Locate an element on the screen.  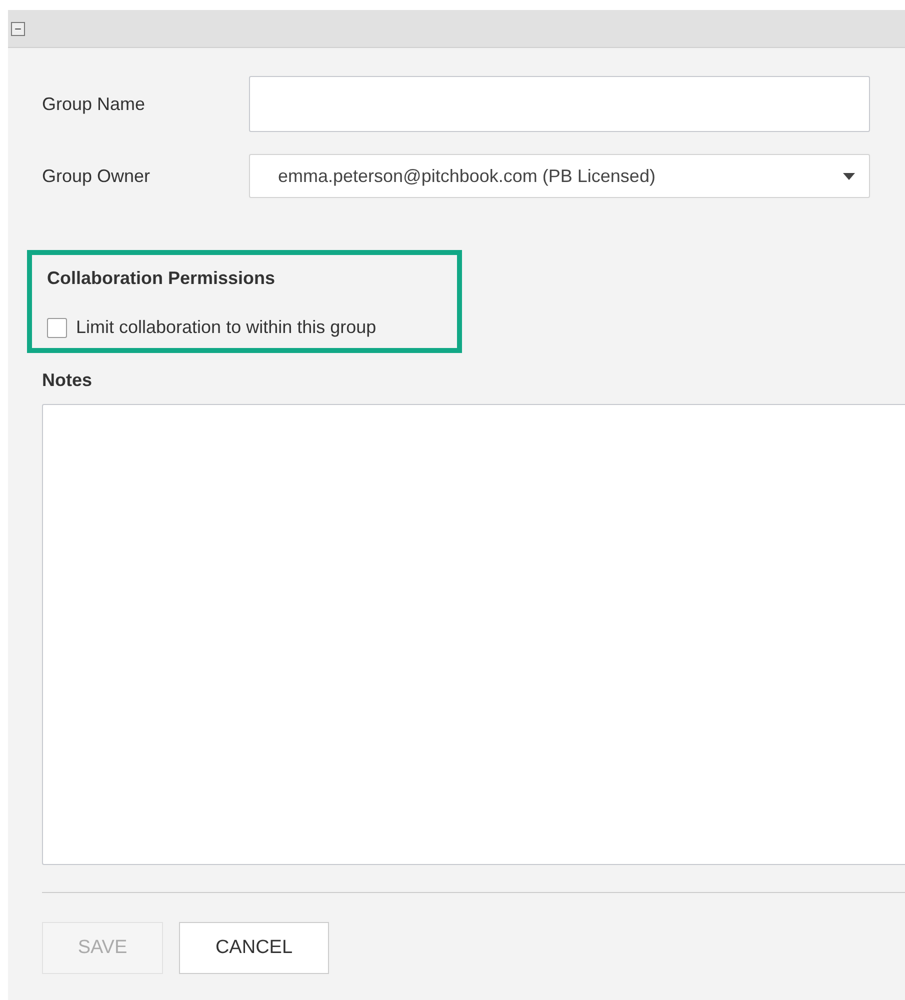
caret-icon is located at coordinates (849, 176).